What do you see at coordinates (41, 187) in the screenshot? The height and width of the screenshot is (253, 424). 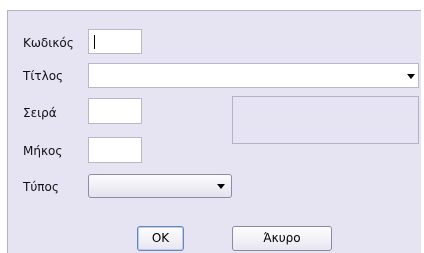 I see `type-label: Τύπος` at bounding box center [41, 187].